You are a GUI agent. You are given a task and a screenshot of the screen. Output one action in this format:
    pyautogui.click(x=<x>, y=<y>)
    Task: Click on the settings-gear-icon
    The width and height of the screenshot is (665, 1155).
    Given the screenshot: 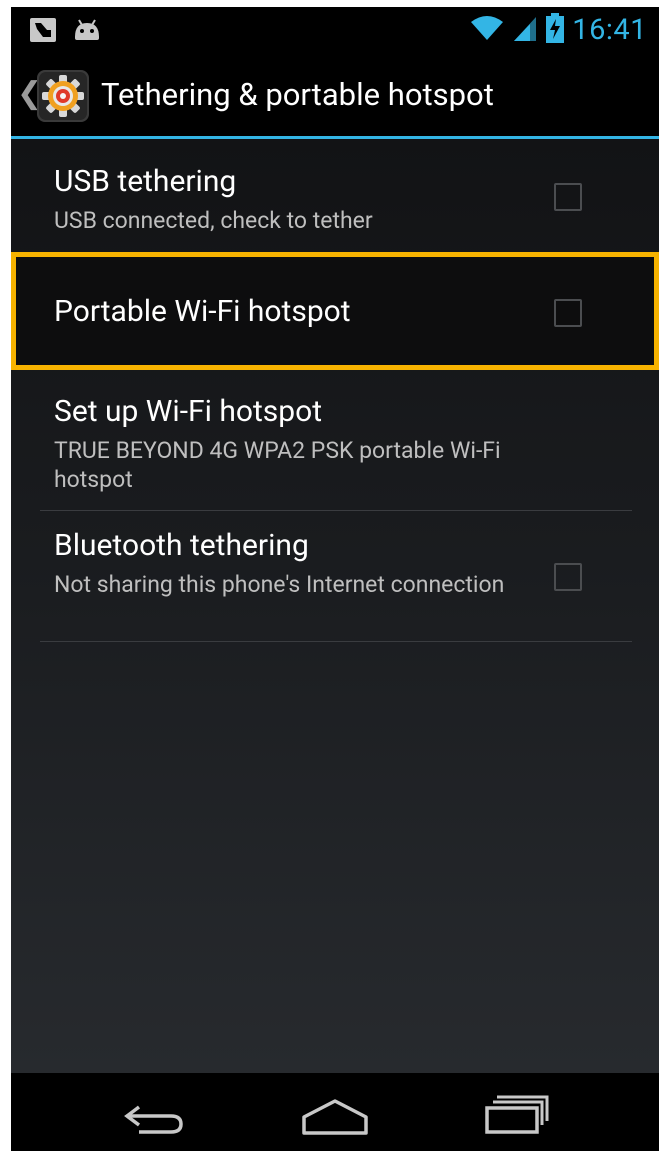 What is the action you would take?
    pyautogui.click(x=63, y=96)
    